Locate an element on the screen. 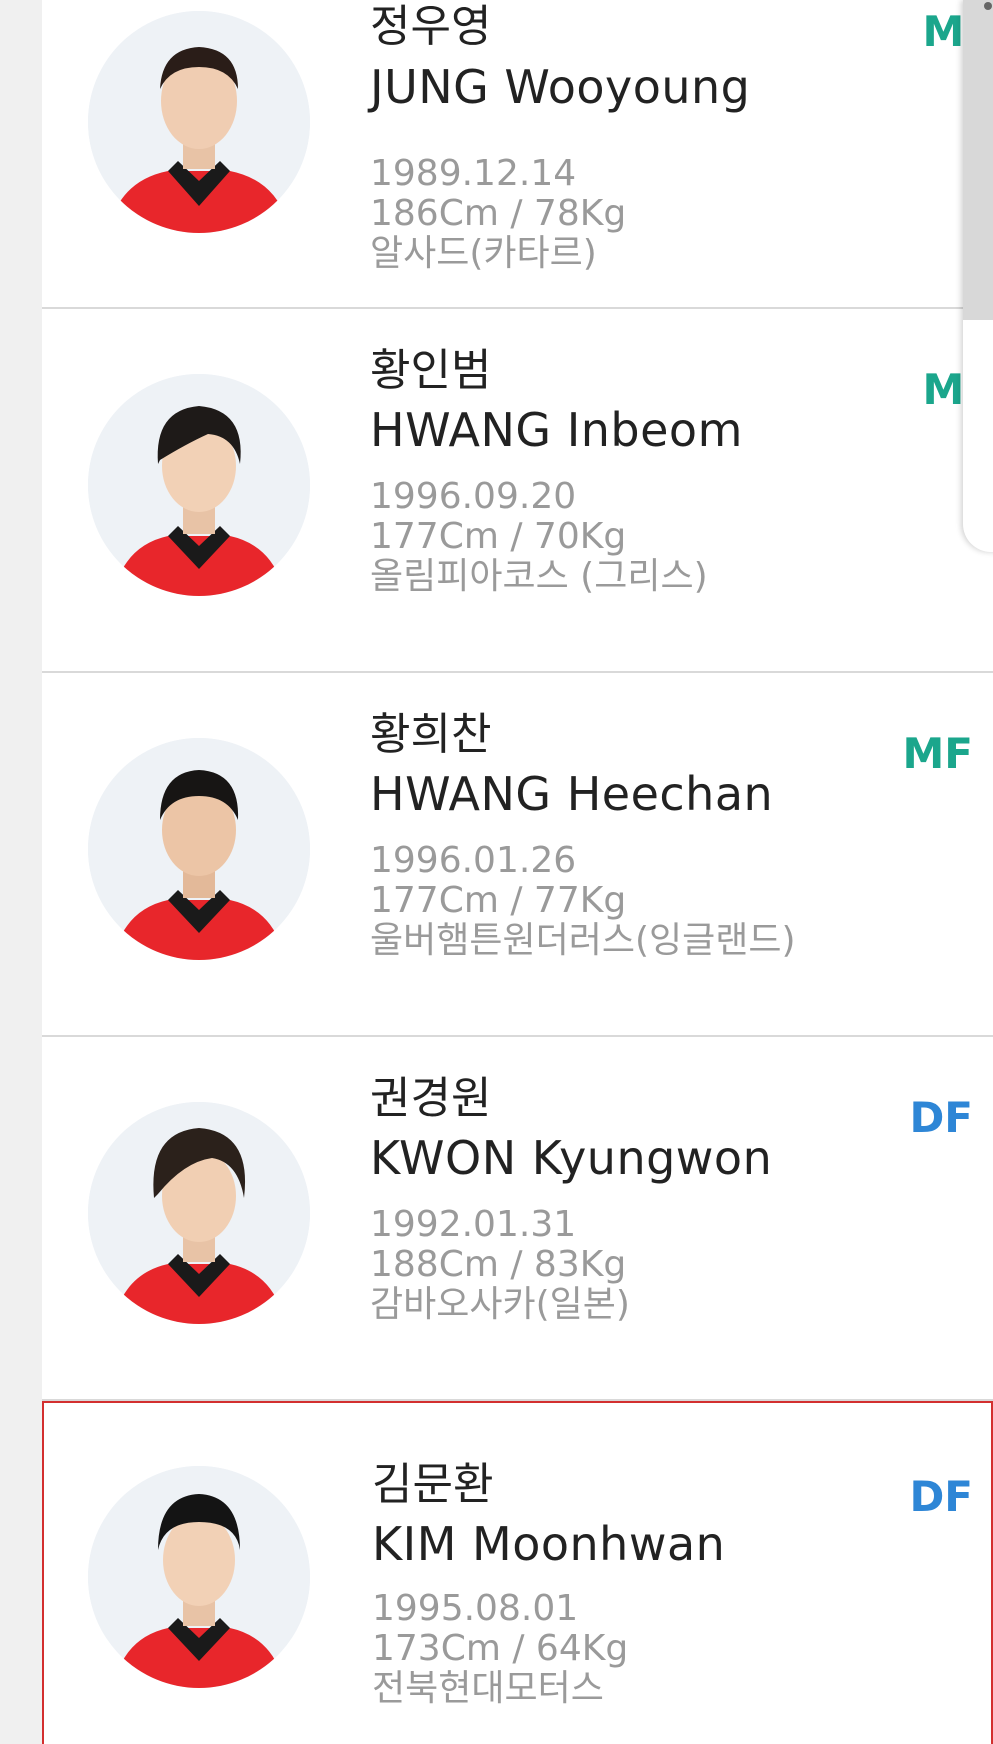 This screenshot has height=1744, width=993. player-birthdate: 1989.12.14 is located at coordinates (473, 173).